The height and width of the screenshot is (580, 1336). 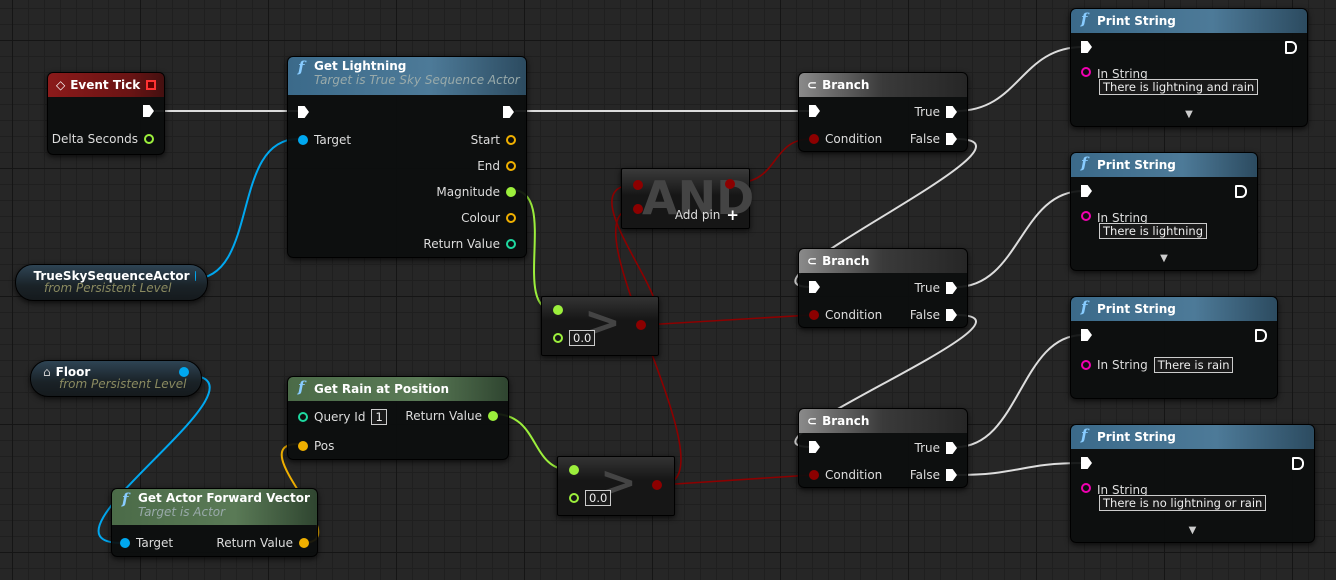 I want to click on query-id-input: 1, so click(x=379, y=417).